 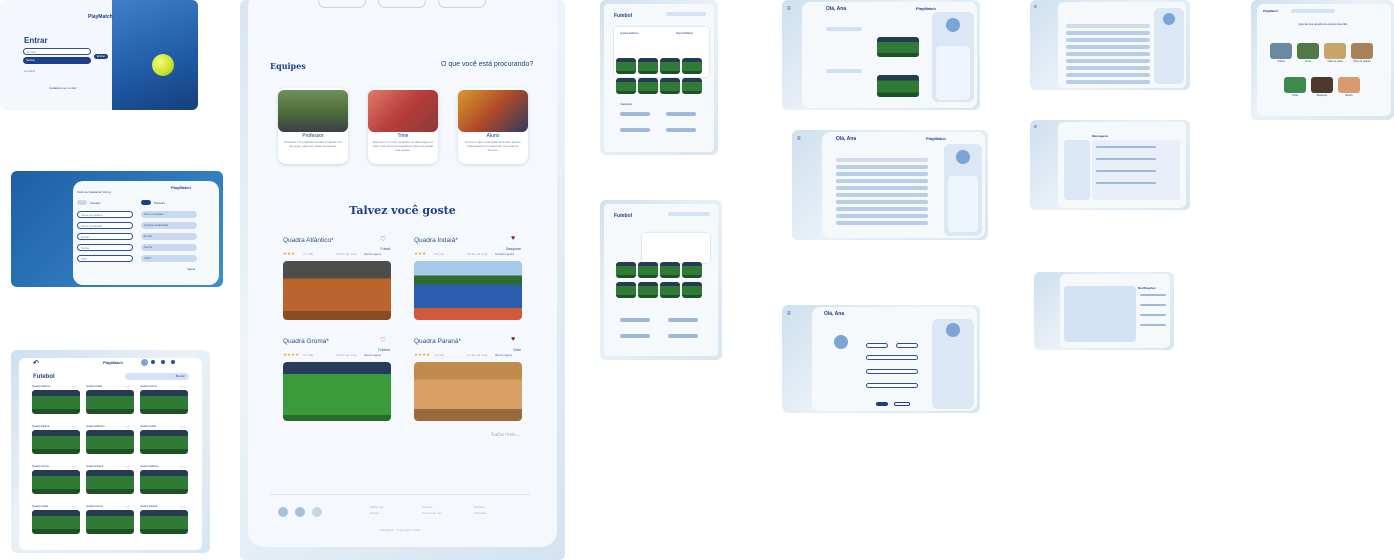 I want to click on usuario-toggle, so click(x=82, y=202).